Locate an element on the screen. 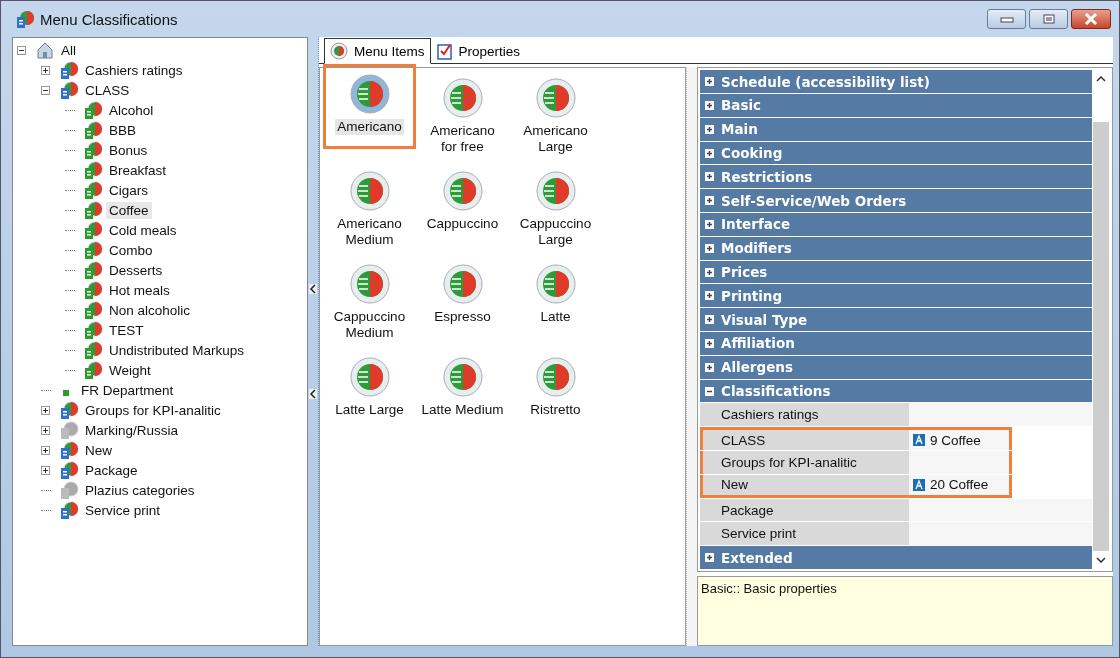 This screenshot has height=658, width=1120. tree-item: Hot meals is located at coordinates (139, 290).